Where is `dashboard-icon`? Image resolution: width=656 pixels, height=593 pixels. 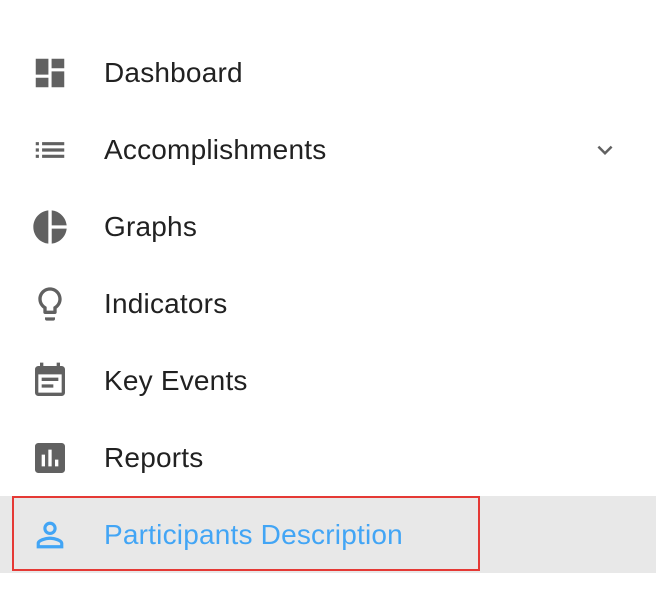
dashboard-icon is located at coordinates (50, 73).